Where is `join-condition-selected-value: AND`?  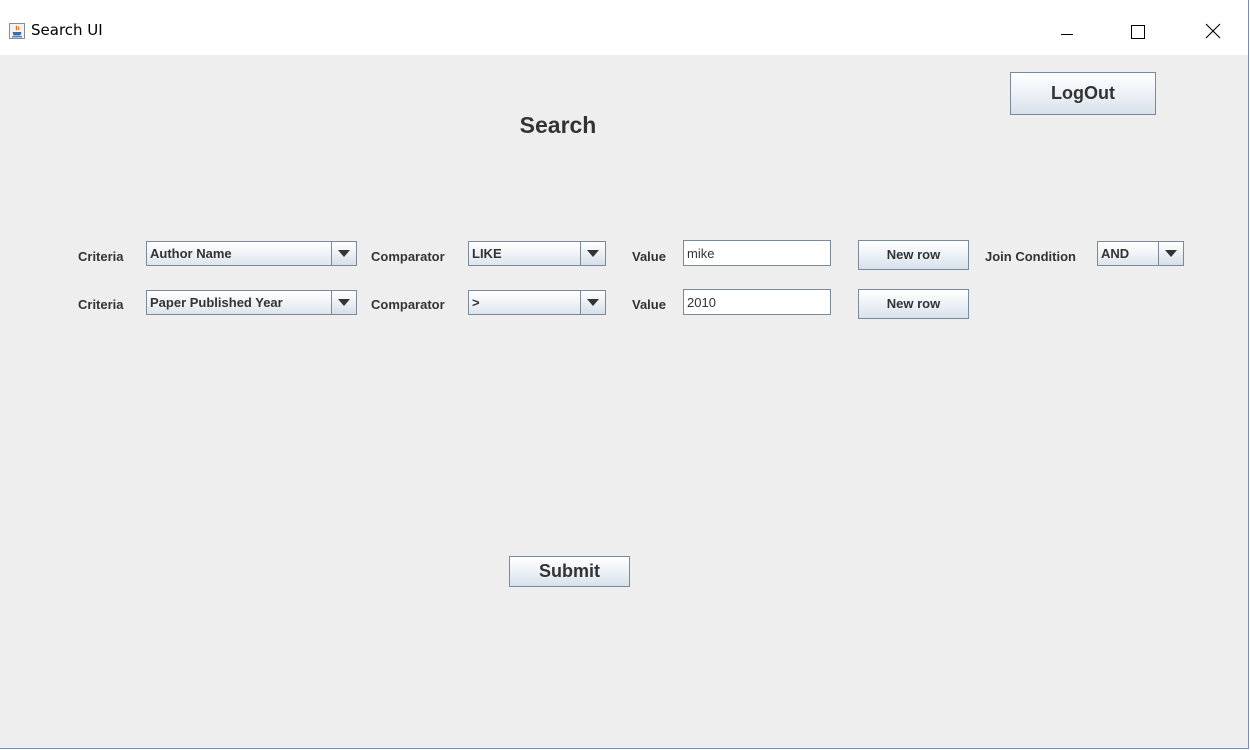
join-condition-selected-value: AND is located at coordinates (1115, 253).